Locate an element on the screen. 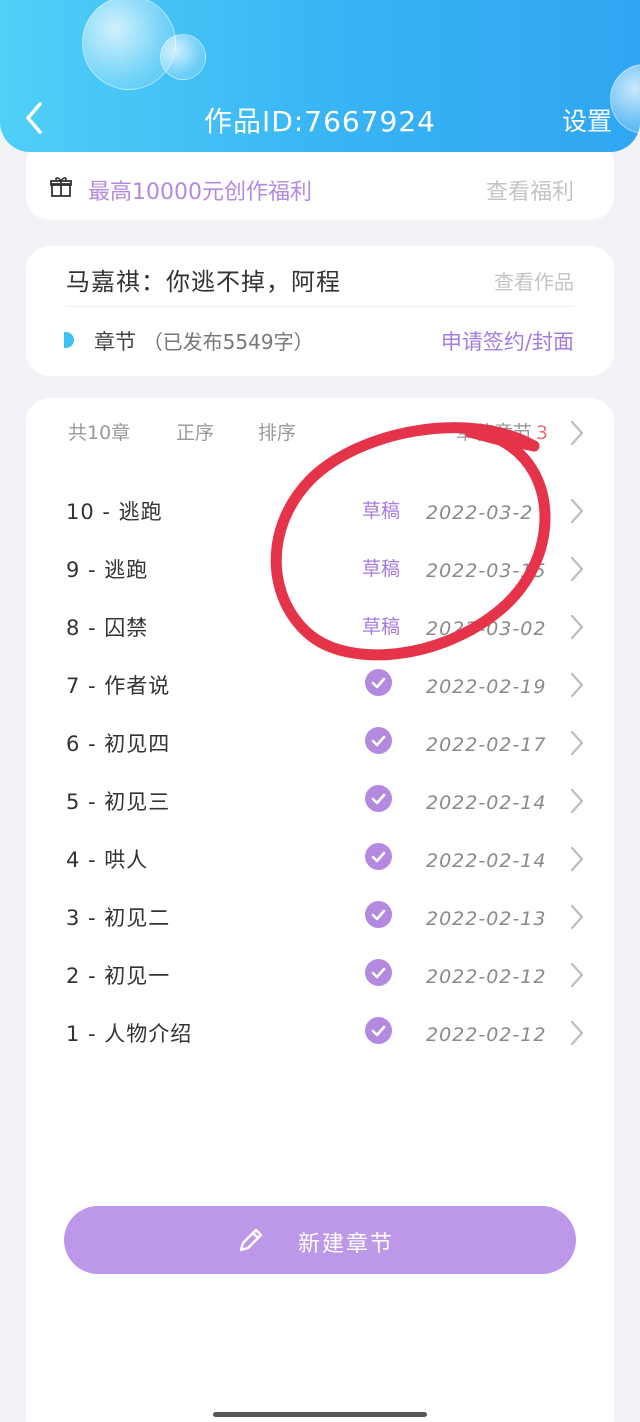  chapter-date: 2022-03-2 is located at coordinates (480, 513).